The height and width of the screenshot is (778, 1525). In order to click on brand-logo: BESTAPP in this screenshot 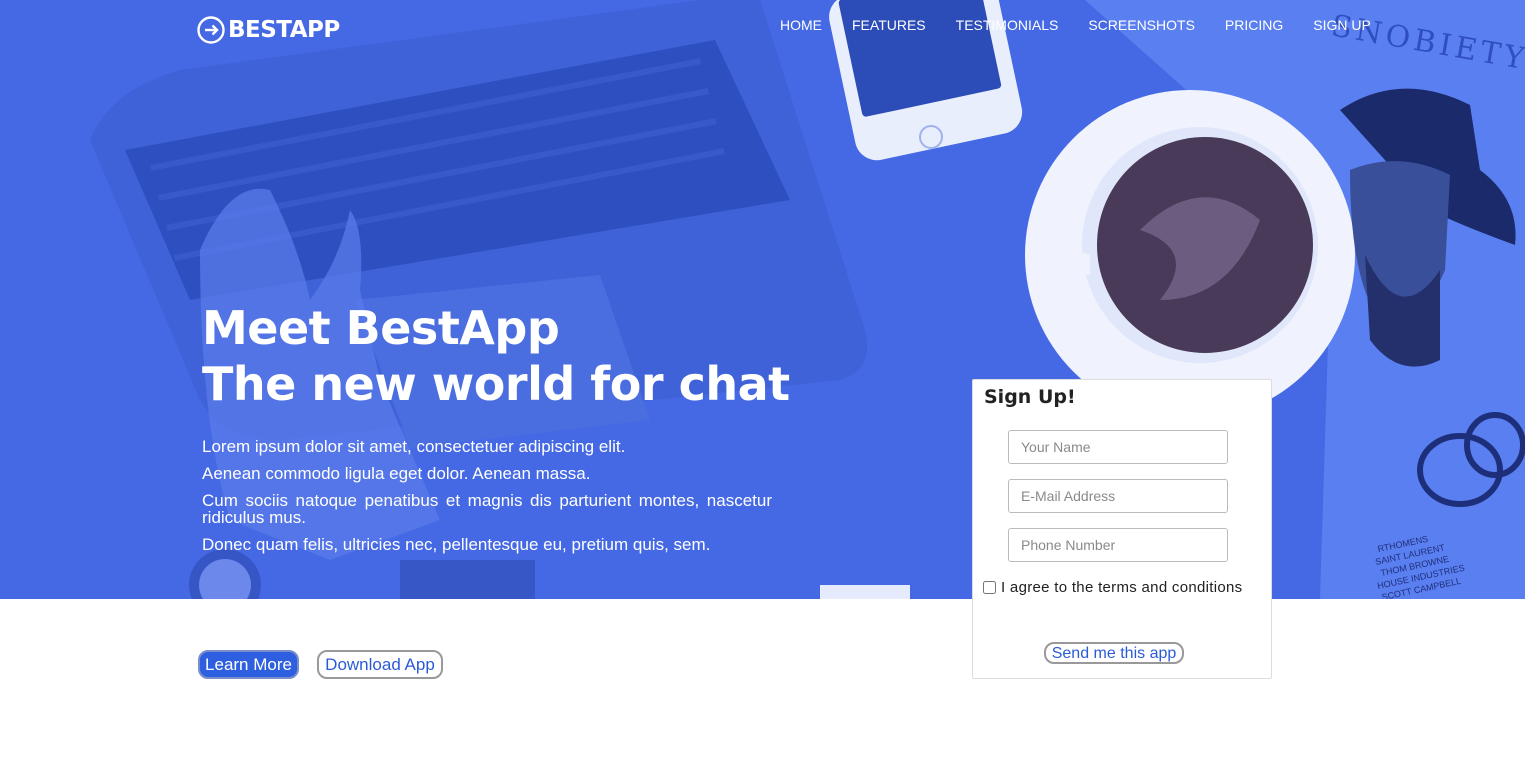, I will do `click(268, 30)`.